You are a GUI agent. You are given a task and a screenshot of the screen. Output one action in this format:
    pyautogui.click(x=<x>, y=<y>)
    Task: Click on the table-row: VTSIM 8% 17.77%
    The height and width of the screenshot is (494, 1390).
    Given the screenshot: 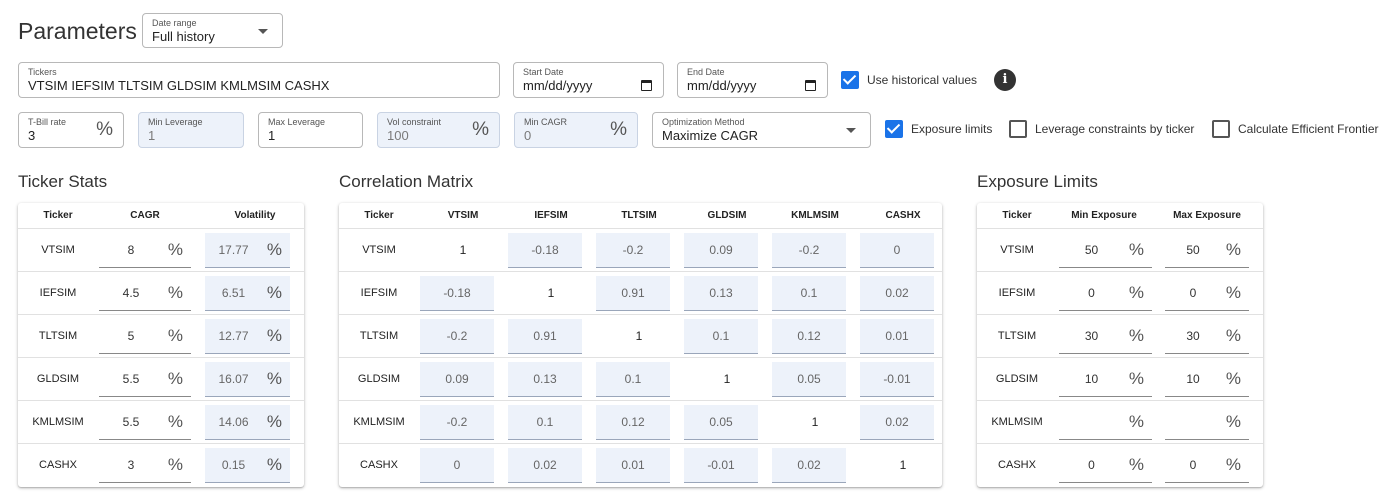 What is the action you would take?
    pyautogui.click(x=161, y=249)
    